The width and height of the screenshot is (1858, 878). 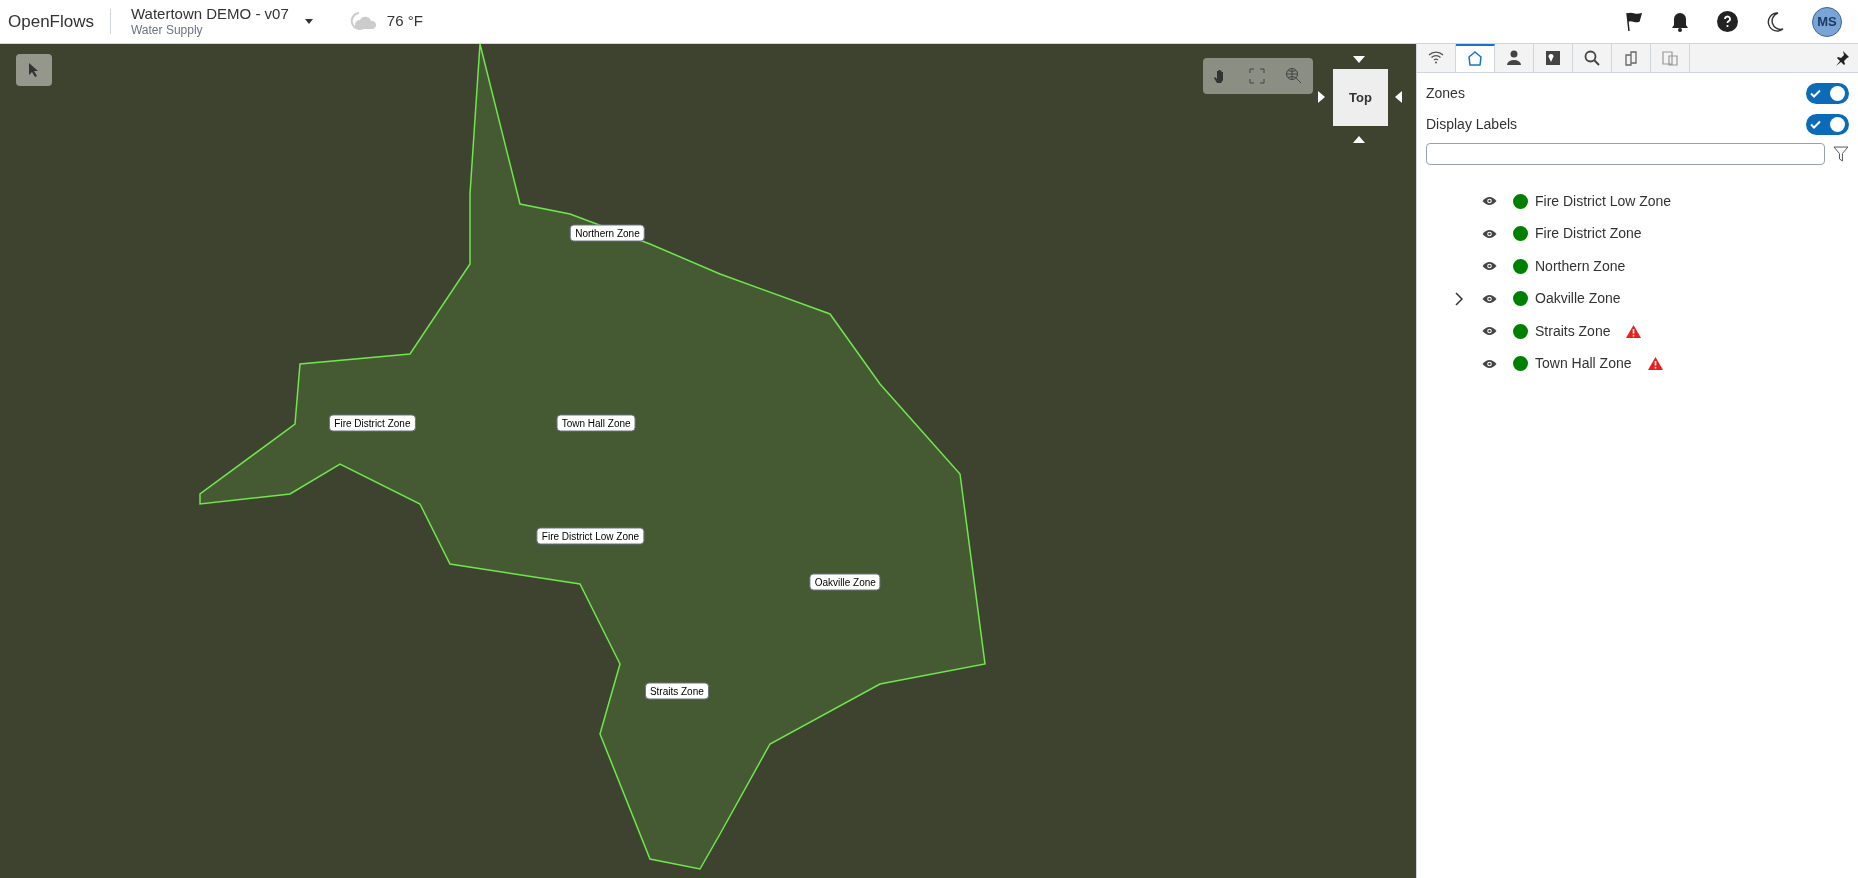 What do you see at coordinates (210, 14) in the screenshot?
I see `project-name: Watertown DEMO - v07` at bounding box center [210, 14].